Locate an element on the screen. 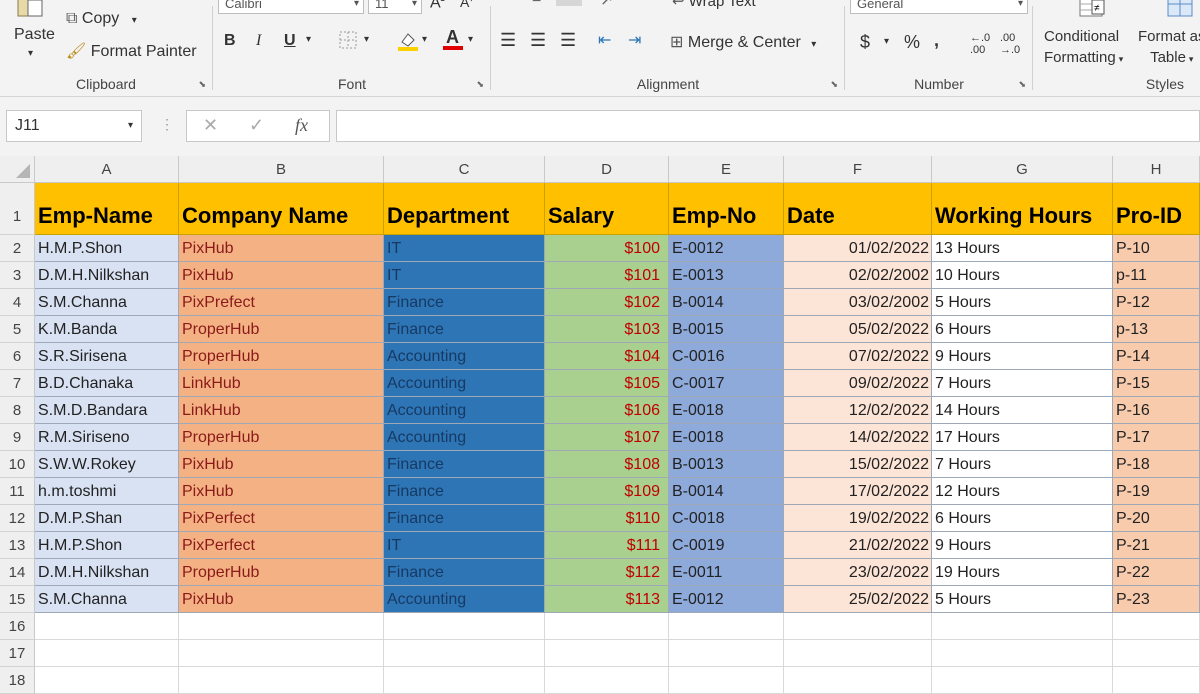 Image resolution: width=1200 pixels, height=694 pixels. underline-button: U is located at coordinates (290, 41).